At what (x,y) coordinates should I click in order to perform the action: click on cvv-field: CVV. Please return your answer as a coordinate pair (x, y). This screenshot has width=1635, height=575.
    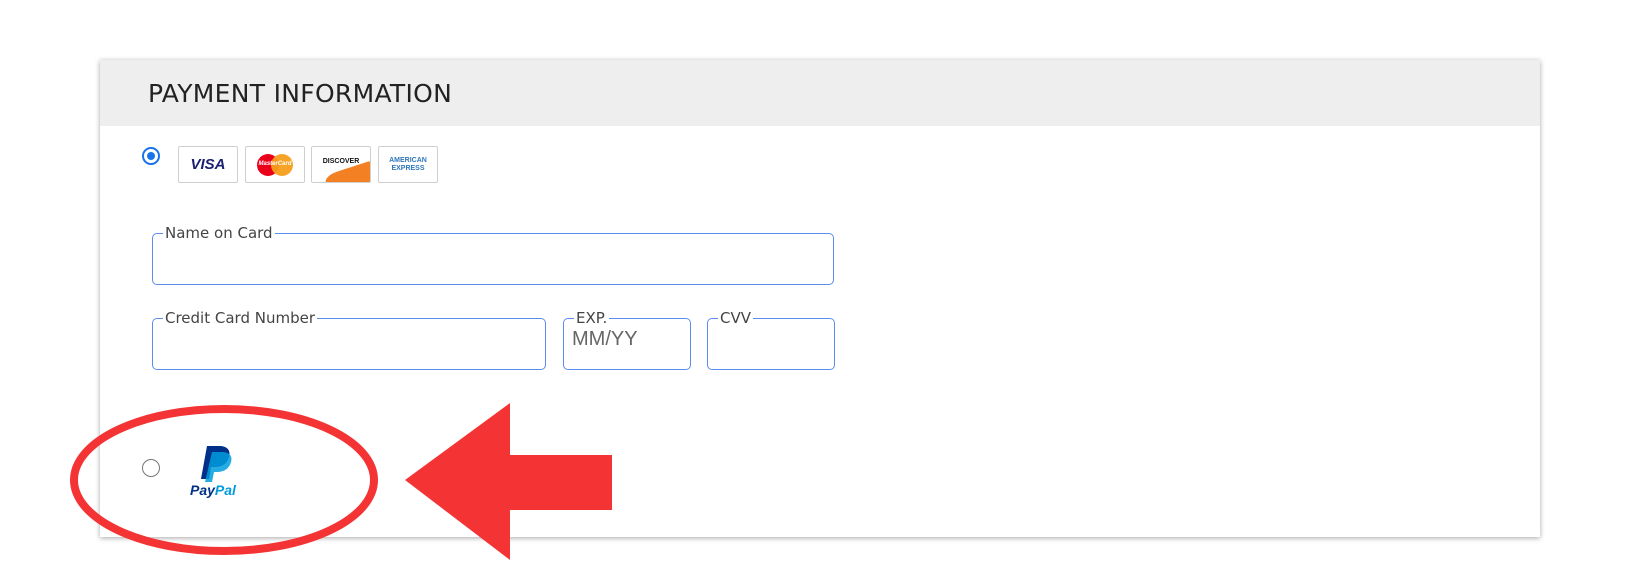
    Looking at the image, I should click on (771, 340).